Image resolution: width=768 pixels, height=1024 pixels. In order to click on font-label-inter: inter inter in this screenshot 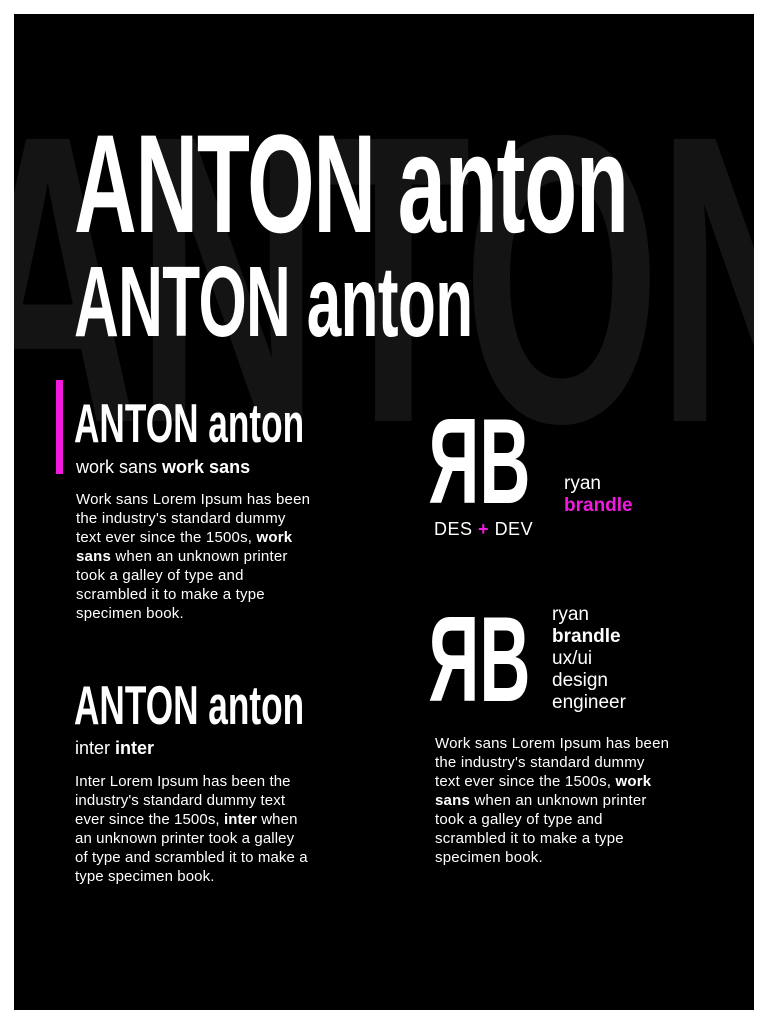, I will do `click(114, 748)`.